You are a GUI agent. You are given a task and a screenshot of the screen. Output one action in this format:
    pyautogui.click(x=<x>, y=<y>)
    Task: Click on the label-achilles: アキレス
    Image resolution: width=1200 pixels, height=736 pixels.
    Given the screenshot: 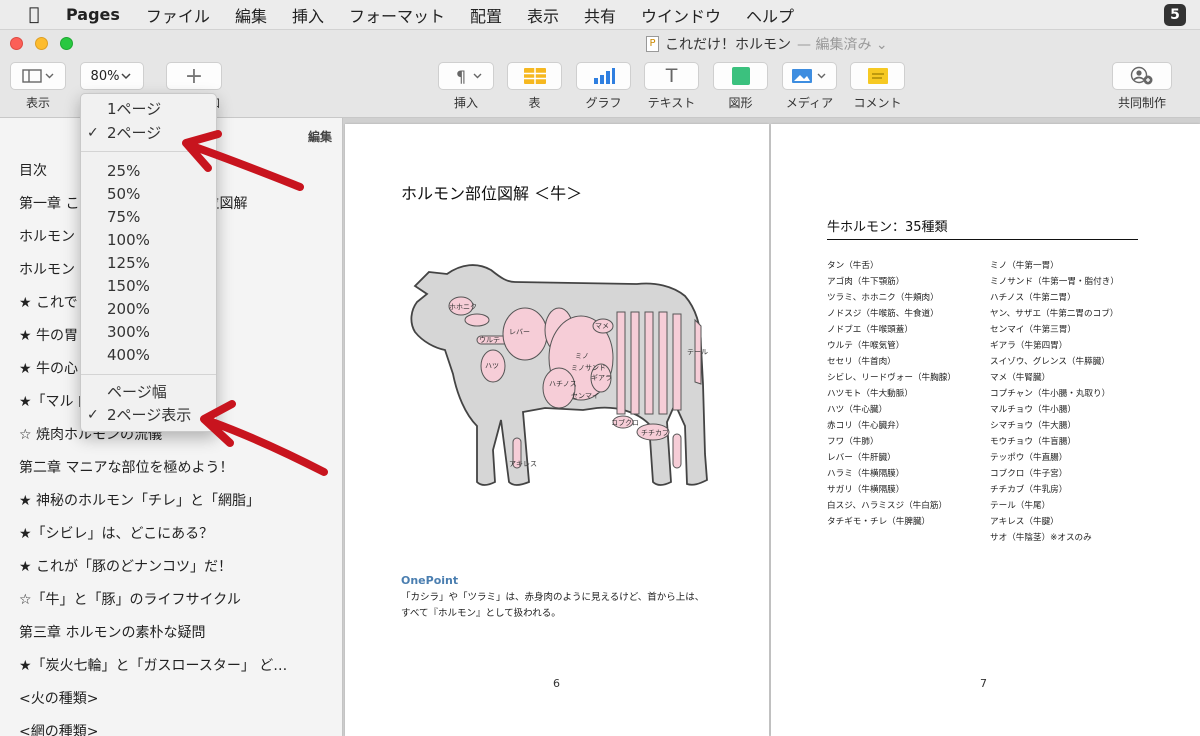 What is the action you would take?
    pyautogui.click(x=523, y=464)
    